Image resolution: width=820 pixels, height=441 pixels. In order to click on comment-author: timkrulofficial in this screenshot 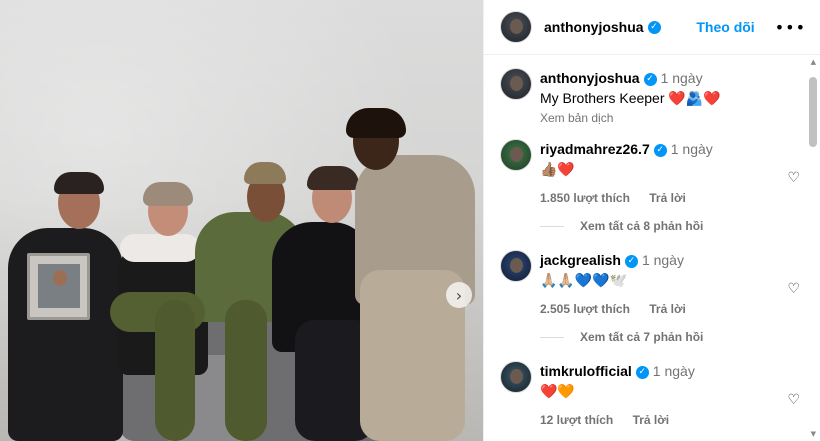, I will do `click(586, 371)`.